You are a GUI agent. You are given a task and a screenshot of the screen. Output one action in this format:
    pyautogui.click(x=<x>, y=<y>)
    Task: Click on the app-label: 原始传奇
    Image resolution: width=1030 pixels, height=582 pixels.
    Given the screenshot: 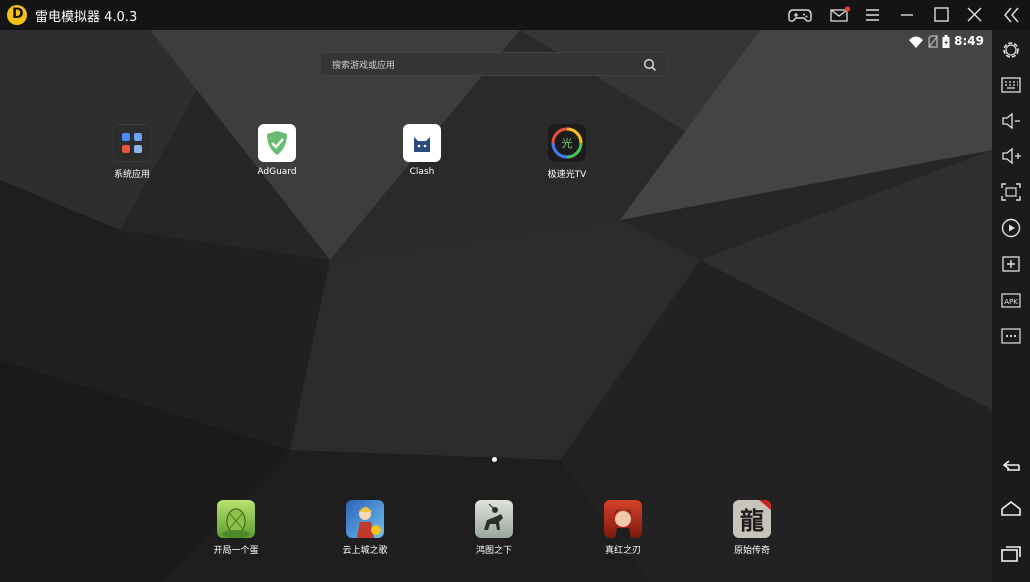 What is the action you would take?
    pyautogui.click(x=751, y=551)
    